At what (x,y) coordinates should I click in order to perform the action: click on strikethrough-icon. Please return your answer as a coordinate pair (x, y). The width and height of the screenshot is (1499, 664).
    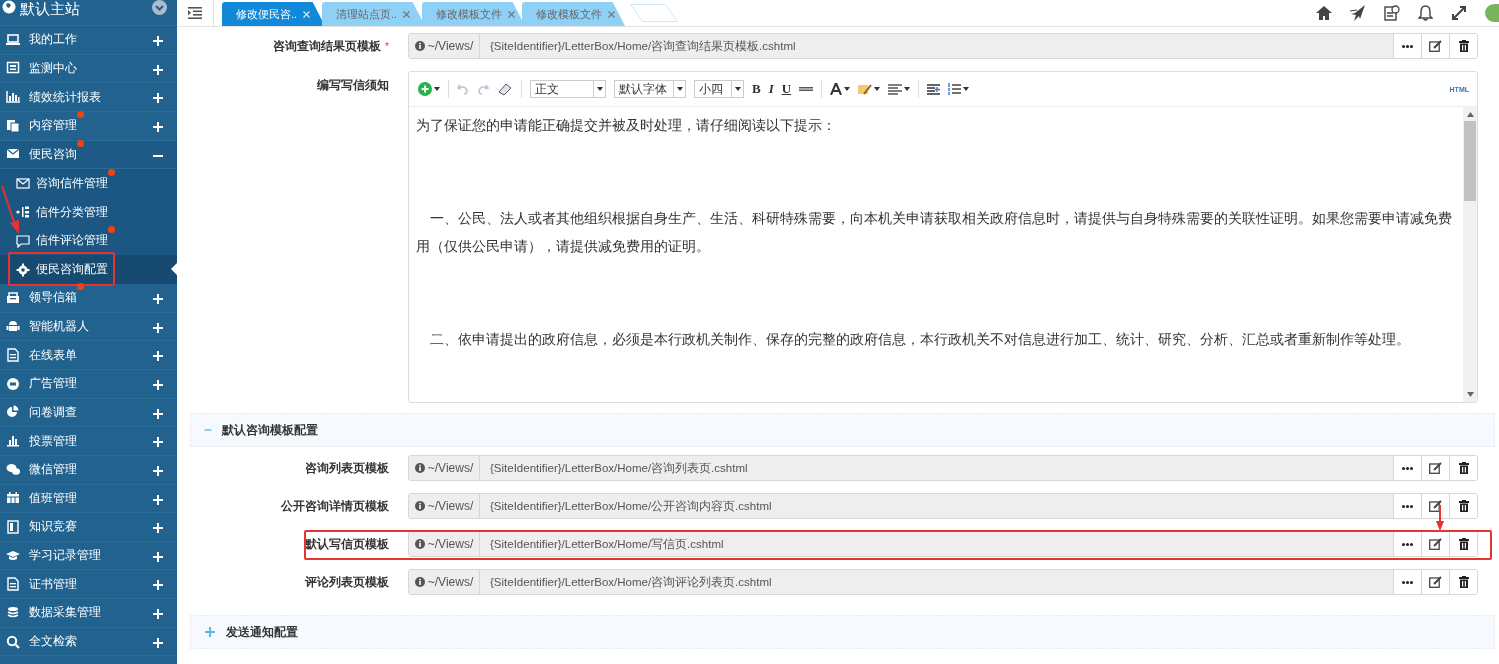
    Looking at the image, I should click on (806, 89).